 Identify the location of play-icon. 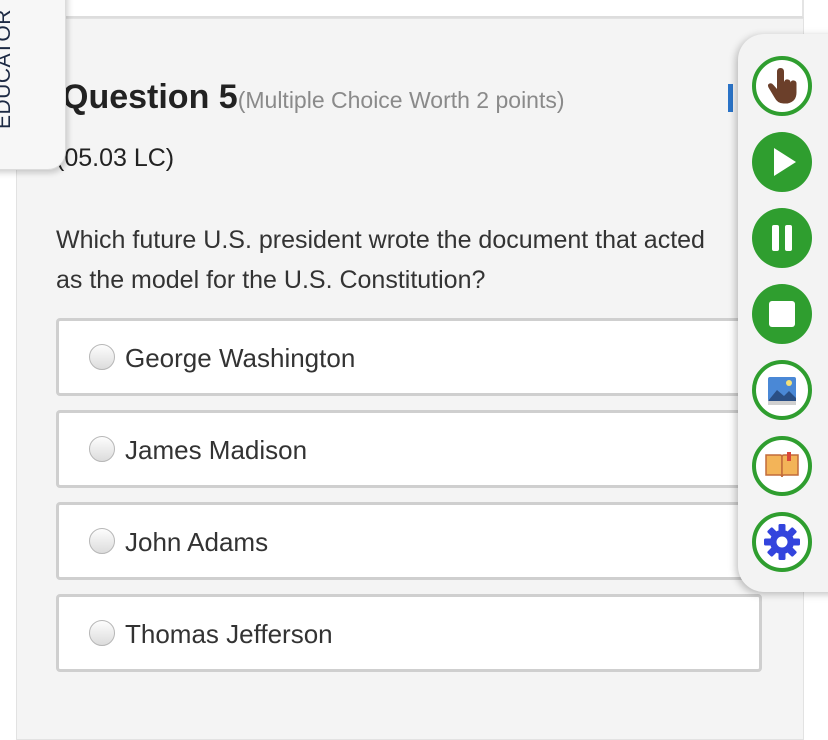
(785, 162).